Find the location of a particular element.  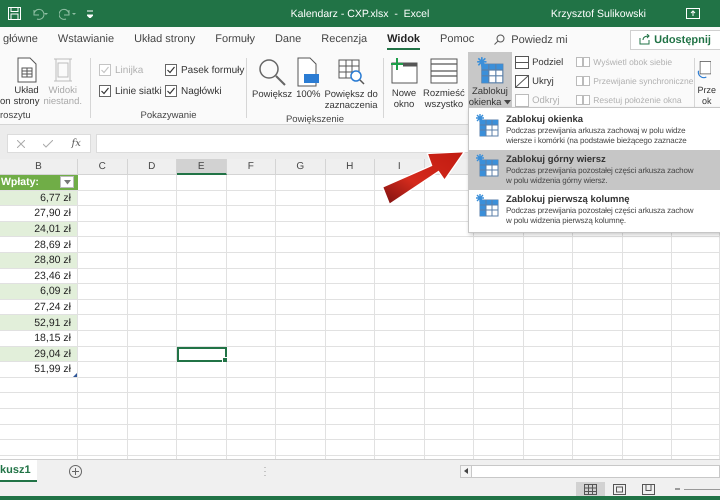

save-icon is located at coordinates (14, 13).